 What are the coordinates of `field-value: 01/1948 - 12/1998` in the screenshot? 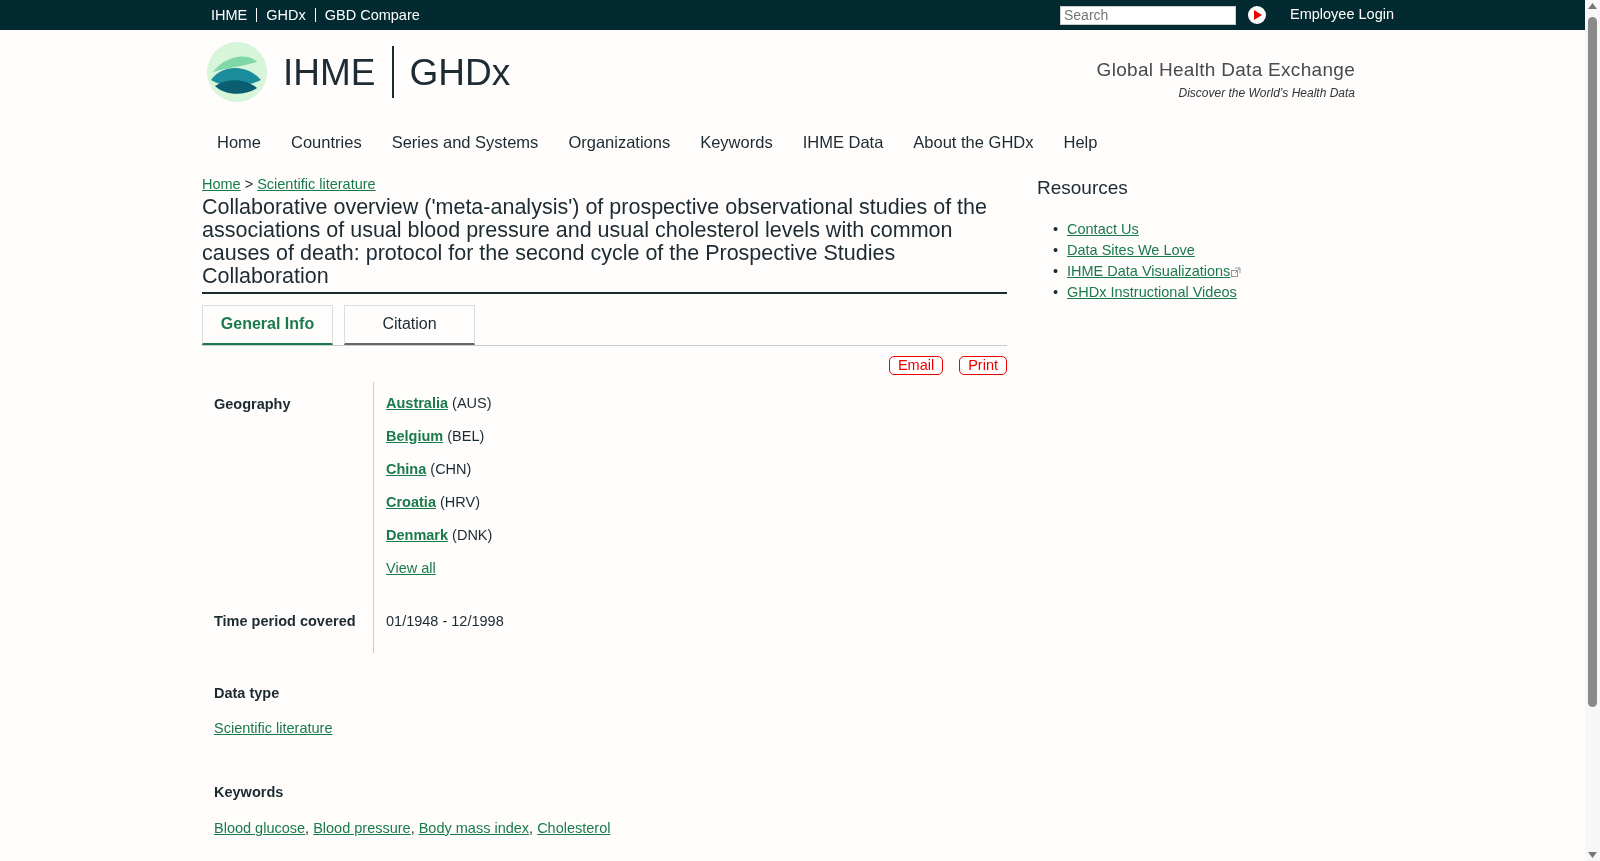 It's located at (445, 621).